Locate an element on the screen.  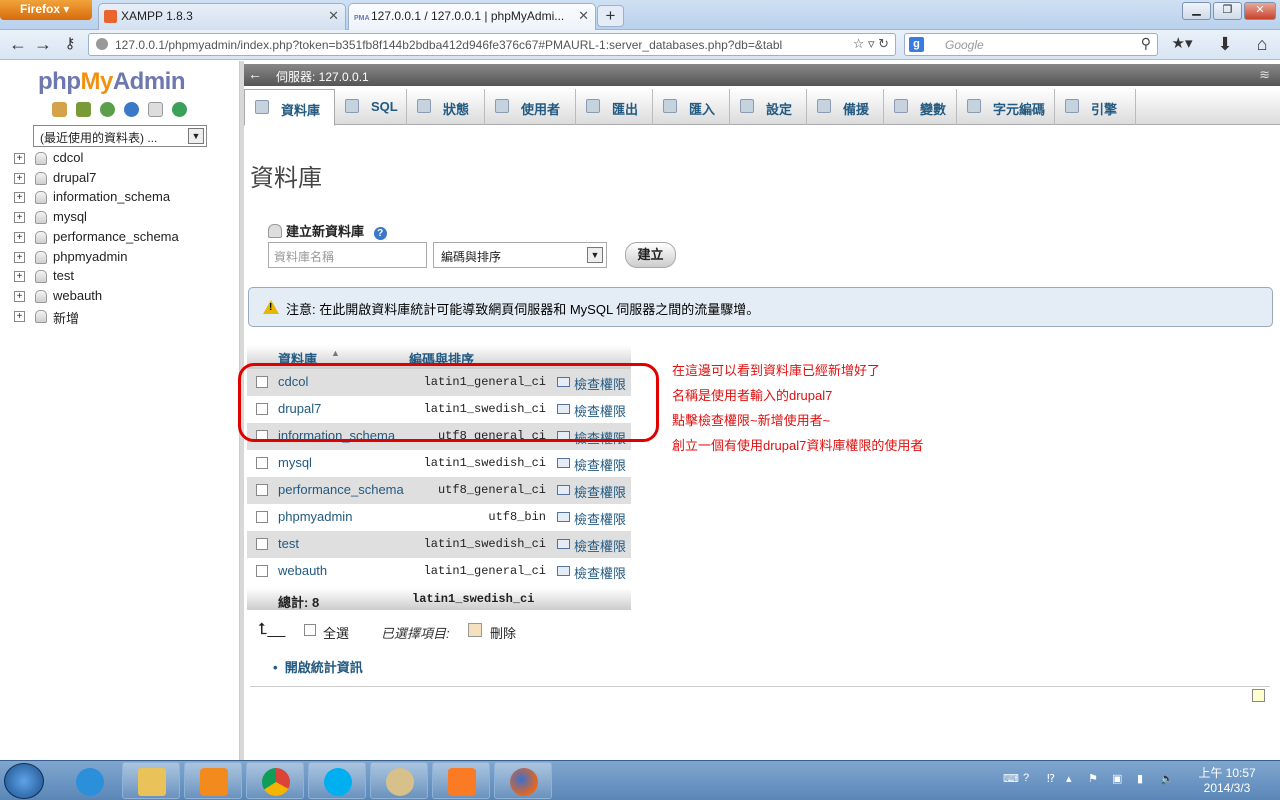
keyboard-icon: ⌨ is located at coordinates (1011, 779).